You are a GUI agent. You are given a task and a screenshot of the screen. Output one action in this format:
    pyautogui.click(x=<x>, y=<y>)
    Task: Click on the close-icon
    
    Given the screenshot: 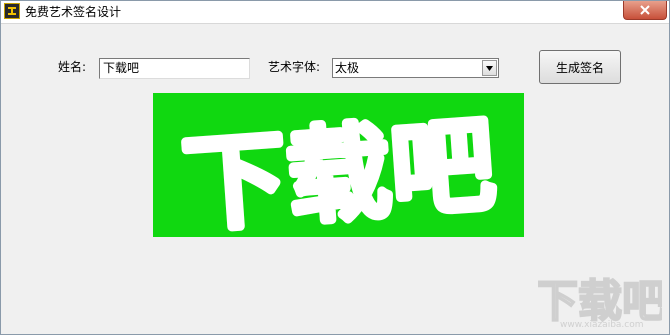 What is the action you would take?
    pyautogui.click(x=645, y=10)
    